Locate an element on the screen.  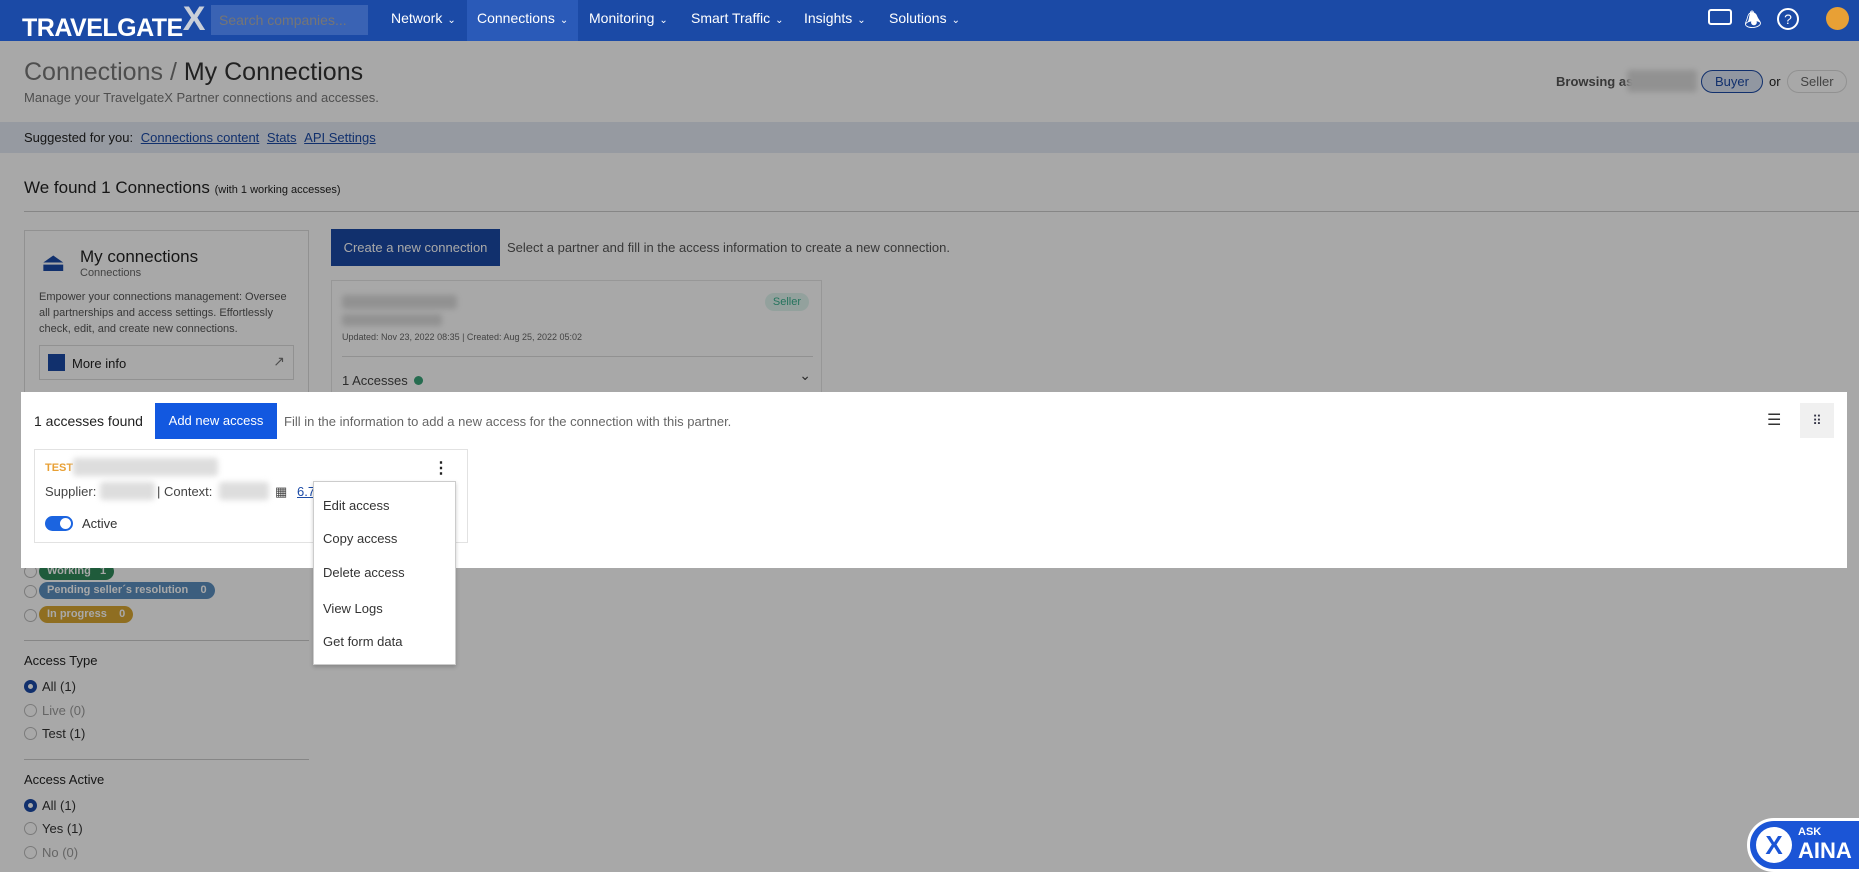
aina-ask: ASK is located at coordinates (1810, 832).